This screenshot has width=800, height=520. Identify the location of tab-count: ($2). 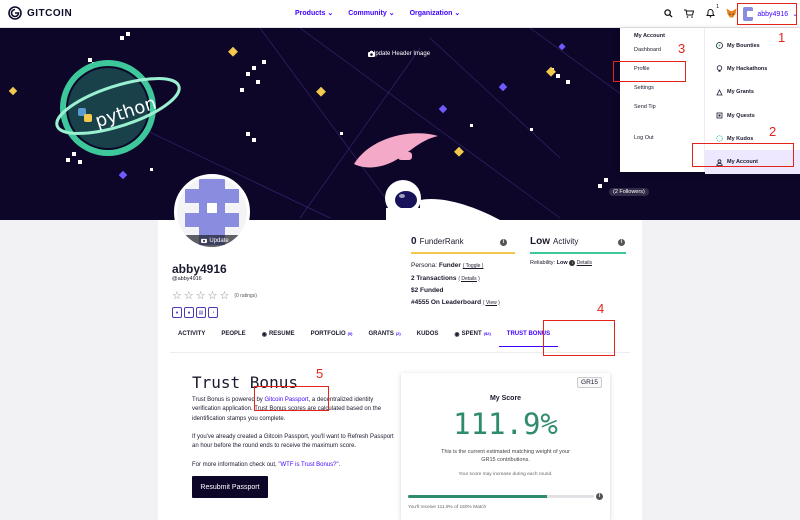
(487, 333).